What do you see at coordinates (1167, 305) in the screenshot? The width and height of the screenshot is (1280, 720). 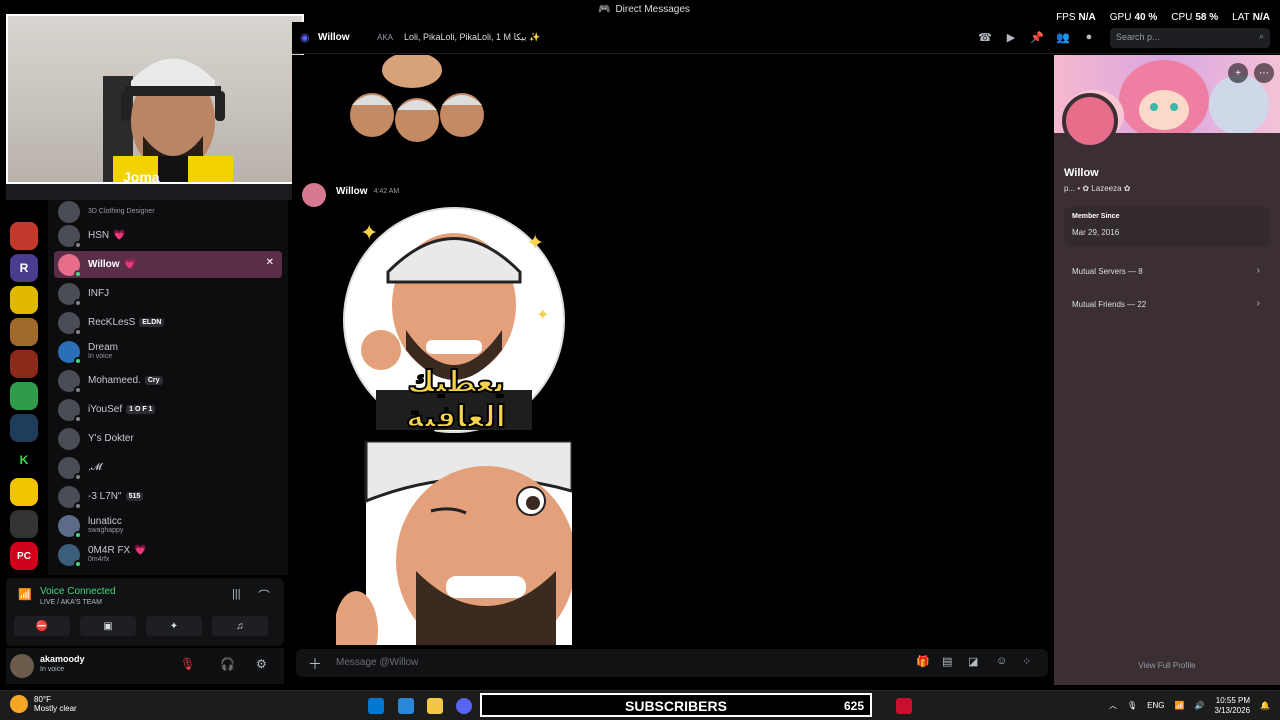 I see `mutual-friends-row: Mutual Friends — 22 ›` at bounding box center [1167, 305].